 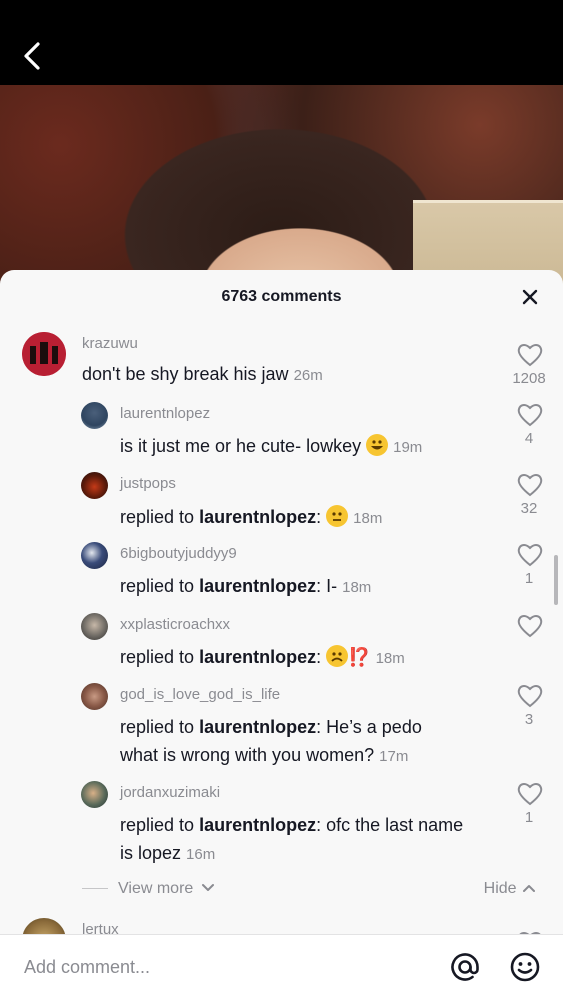 What do you see at coordinates (185, 374) in the screenshot?
I see `comment-body: don't be shy break his jaw` at bounding box center [185, 374].